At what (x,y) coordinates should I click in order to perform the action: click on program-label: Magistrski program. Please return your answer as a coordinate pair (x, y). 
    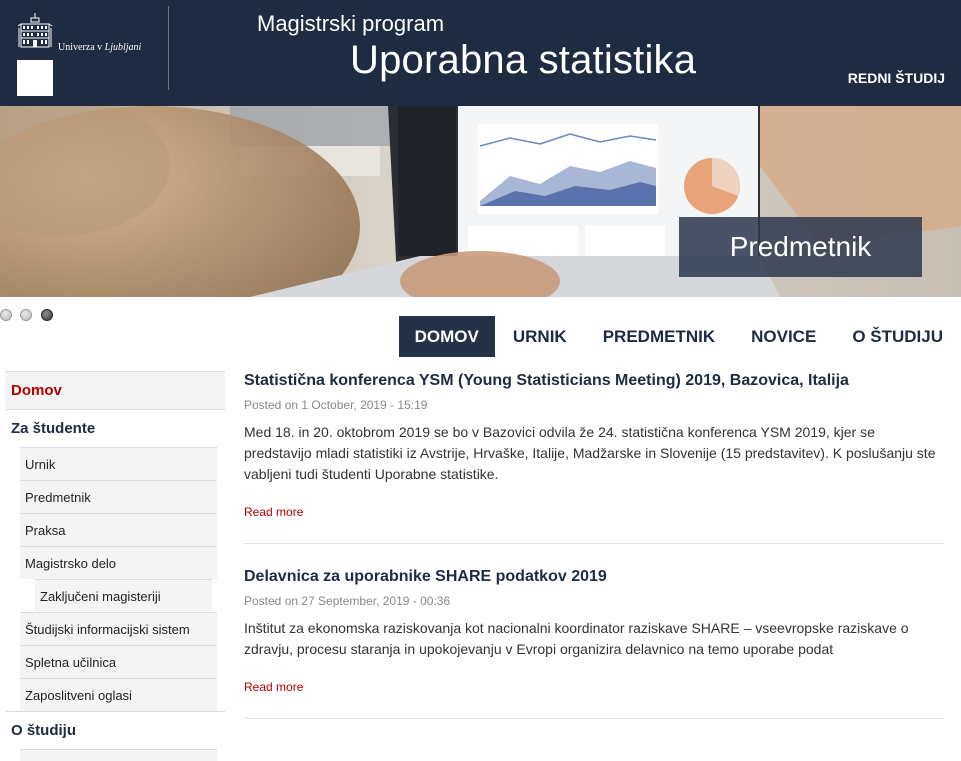
    Looking at the image, I should click on (351, 23).